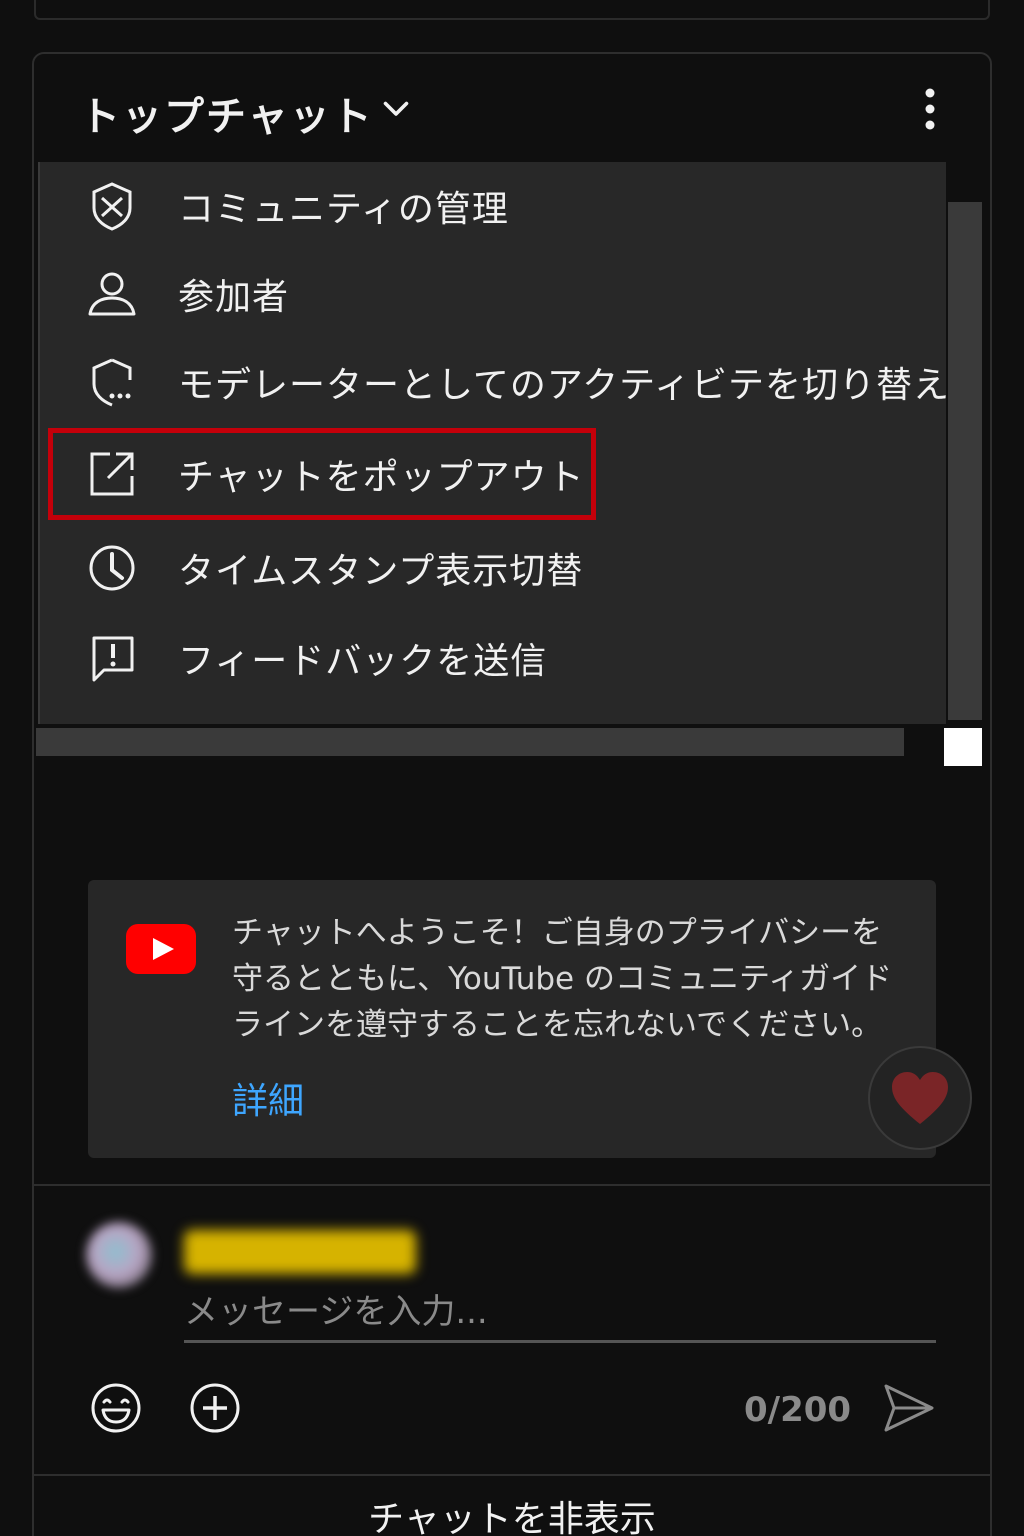  Describe the element at coordinates (119, 1255) in the screenshot. I see `avatar` at that location.